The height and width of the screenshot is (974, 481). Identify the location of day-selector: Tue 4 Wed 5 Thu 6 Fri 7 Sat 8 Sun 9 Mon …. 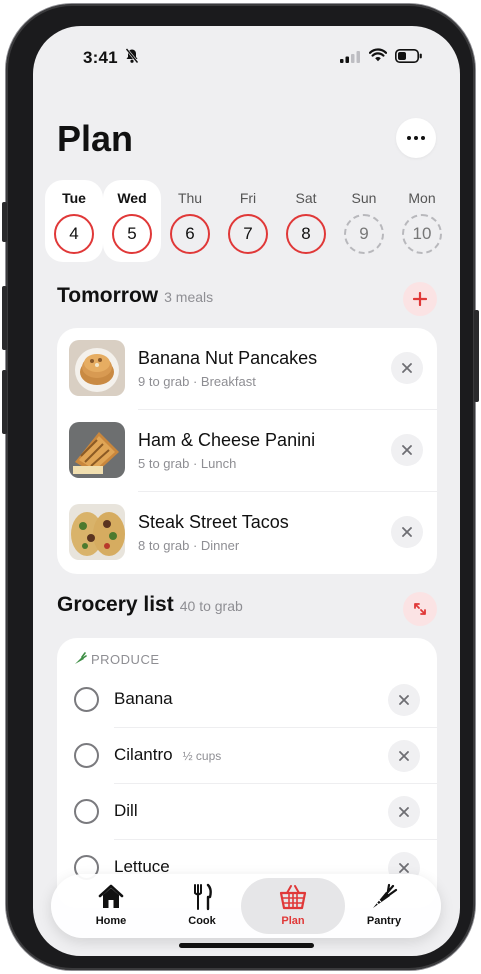
(247, 221).